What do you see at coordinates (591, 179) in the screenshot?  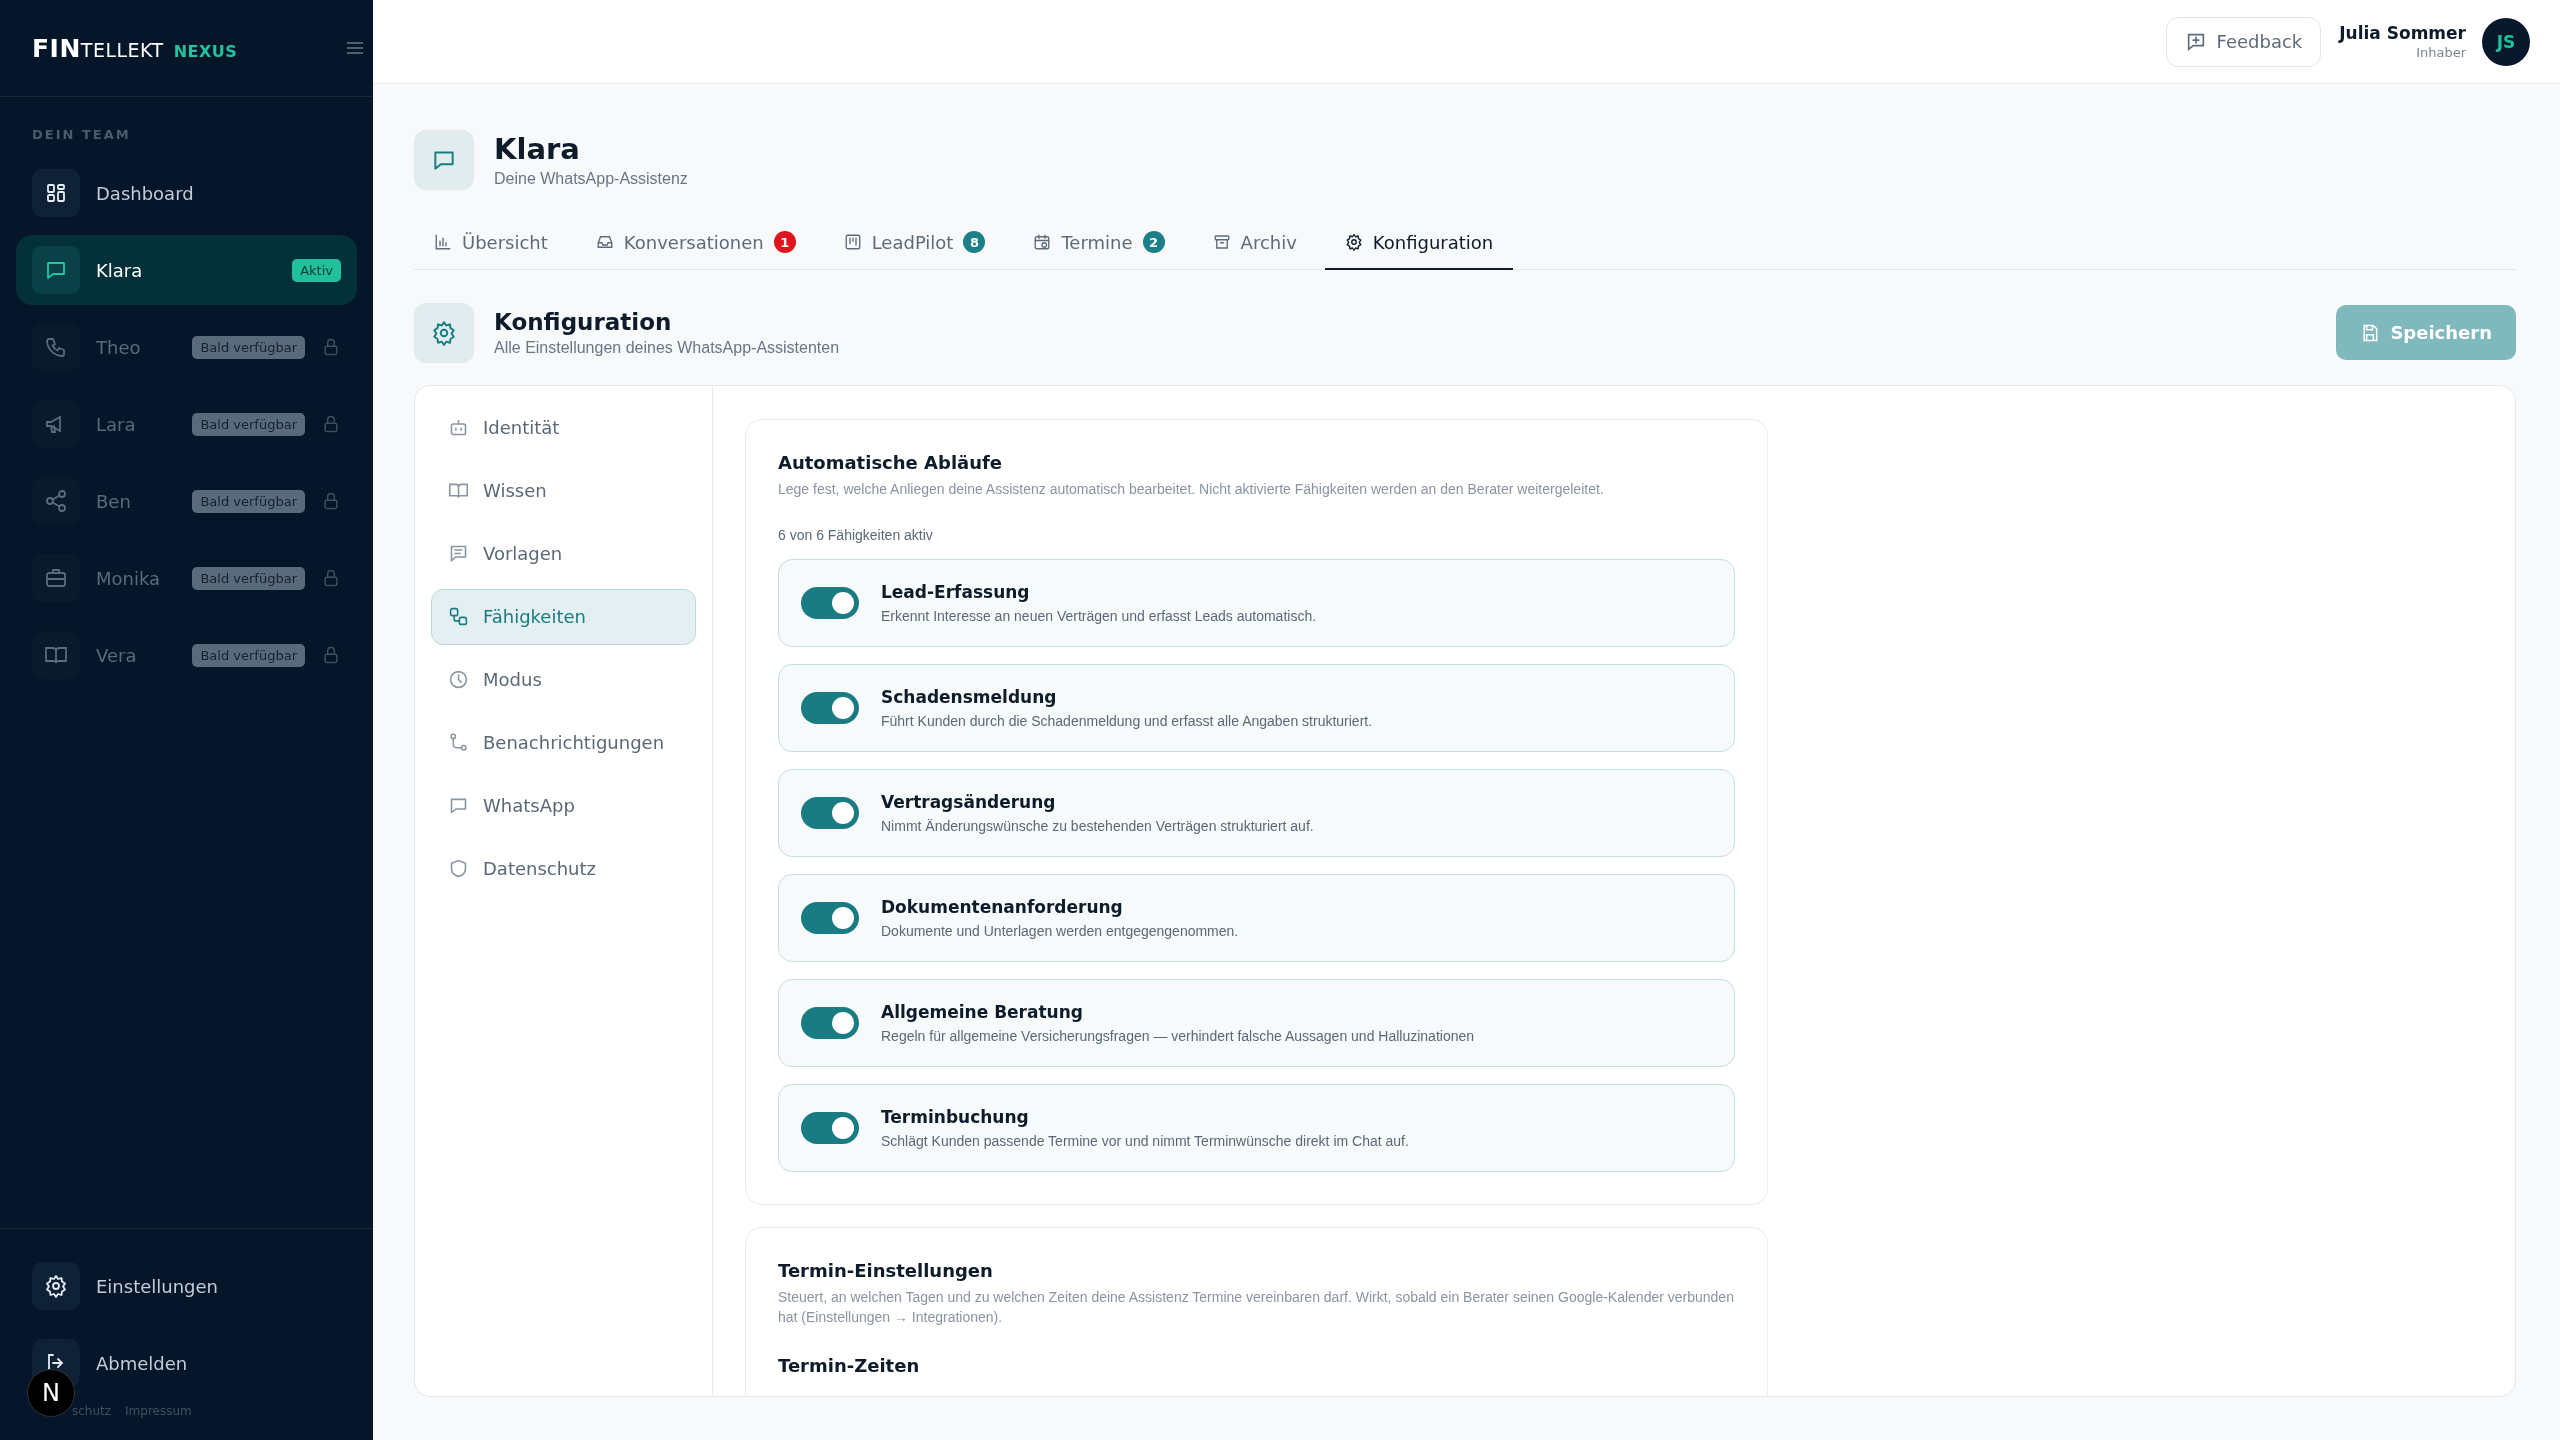 I see `agent-subtitle: Deine WhatsApp-Assistenz` at bounding box center [591, 179].